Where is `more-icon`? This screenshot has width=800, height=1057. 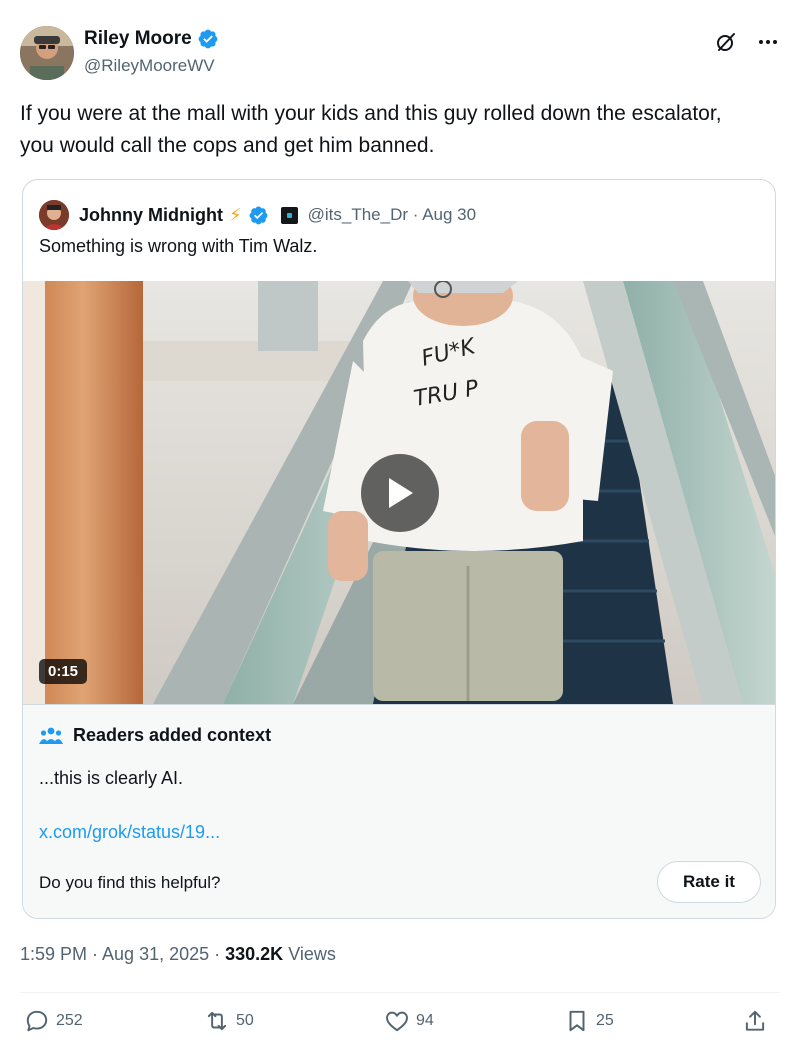
more-icon is located at coordinates (768, 42).